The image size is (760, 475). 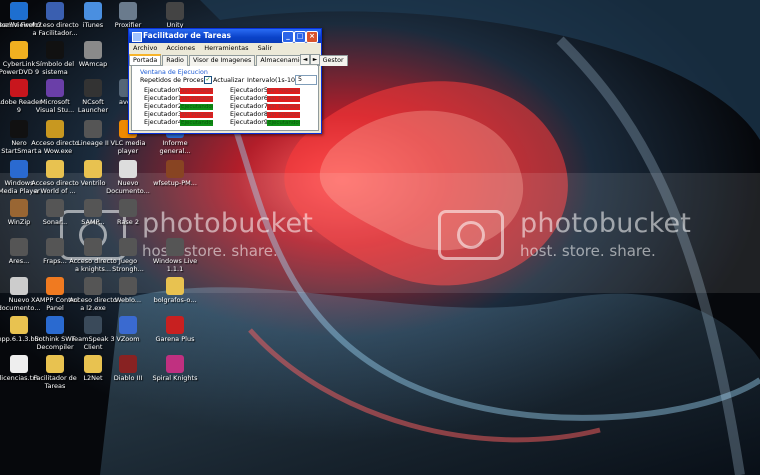 I want to click on menu-acciones: Acciones, so click(x=180, y=48).